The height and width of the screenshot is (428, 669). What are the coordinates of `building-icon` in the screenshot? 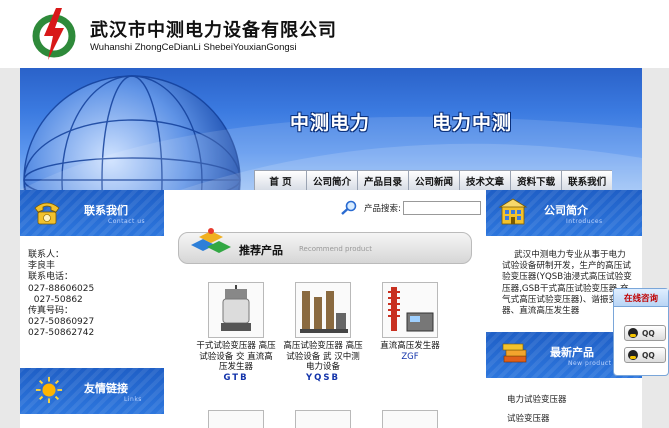 It's located at (513, 211).